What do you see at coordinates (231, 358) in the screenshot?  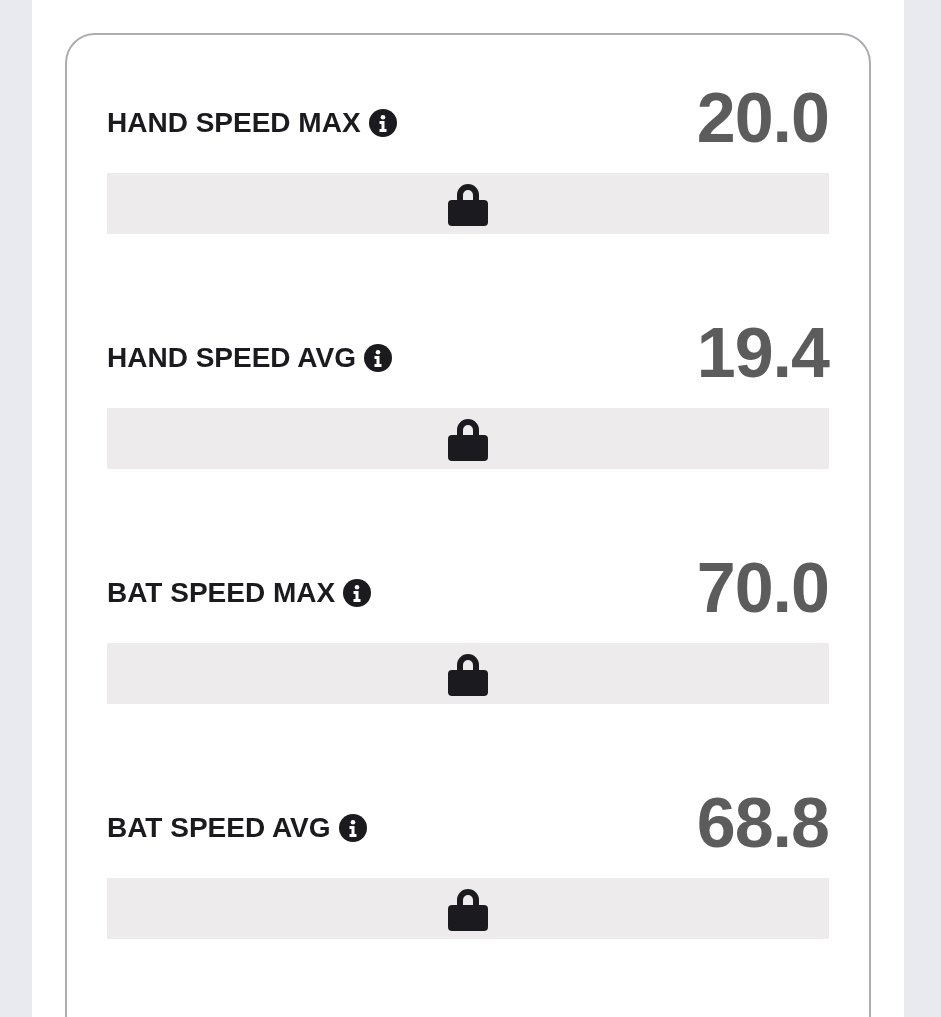 I see `metric-label: HAND SPEED AVG` at bounding box center [231, 358].